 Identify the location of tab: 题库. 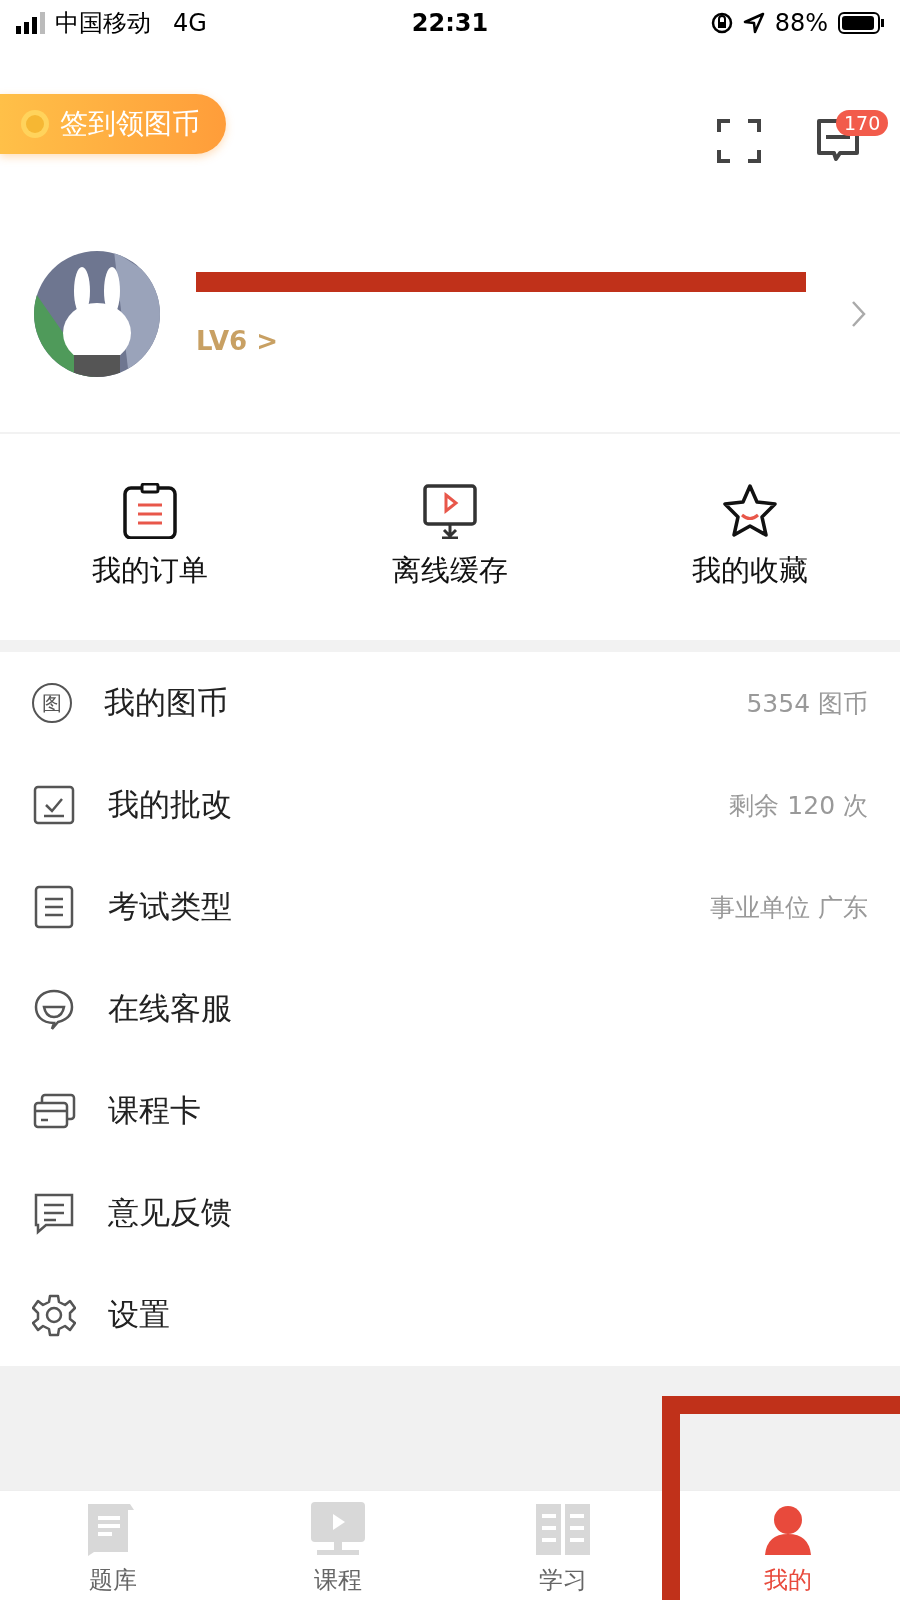
(112, 1545).